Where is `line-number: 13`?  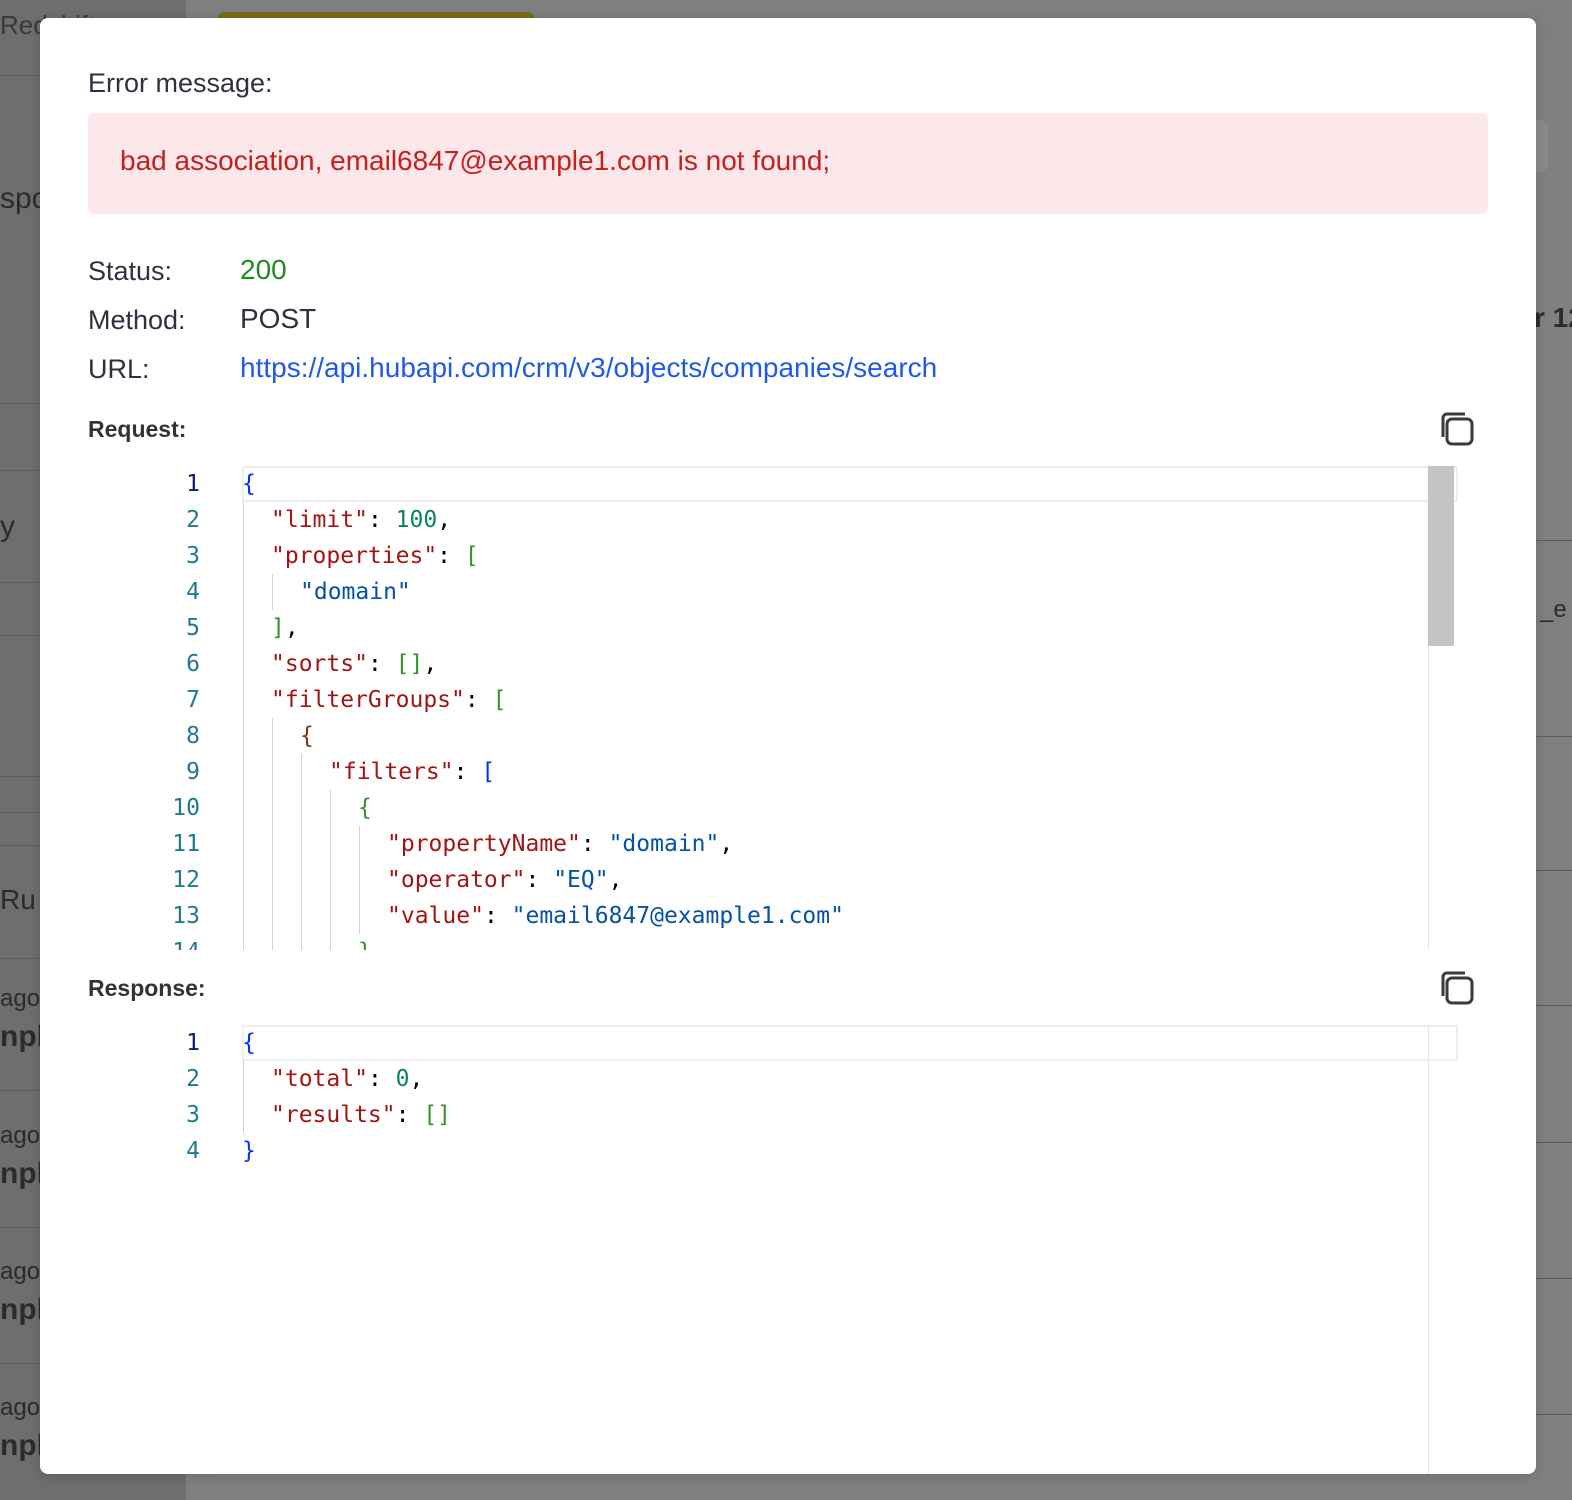
line-number: 13 is located at coordinates (186, 916).